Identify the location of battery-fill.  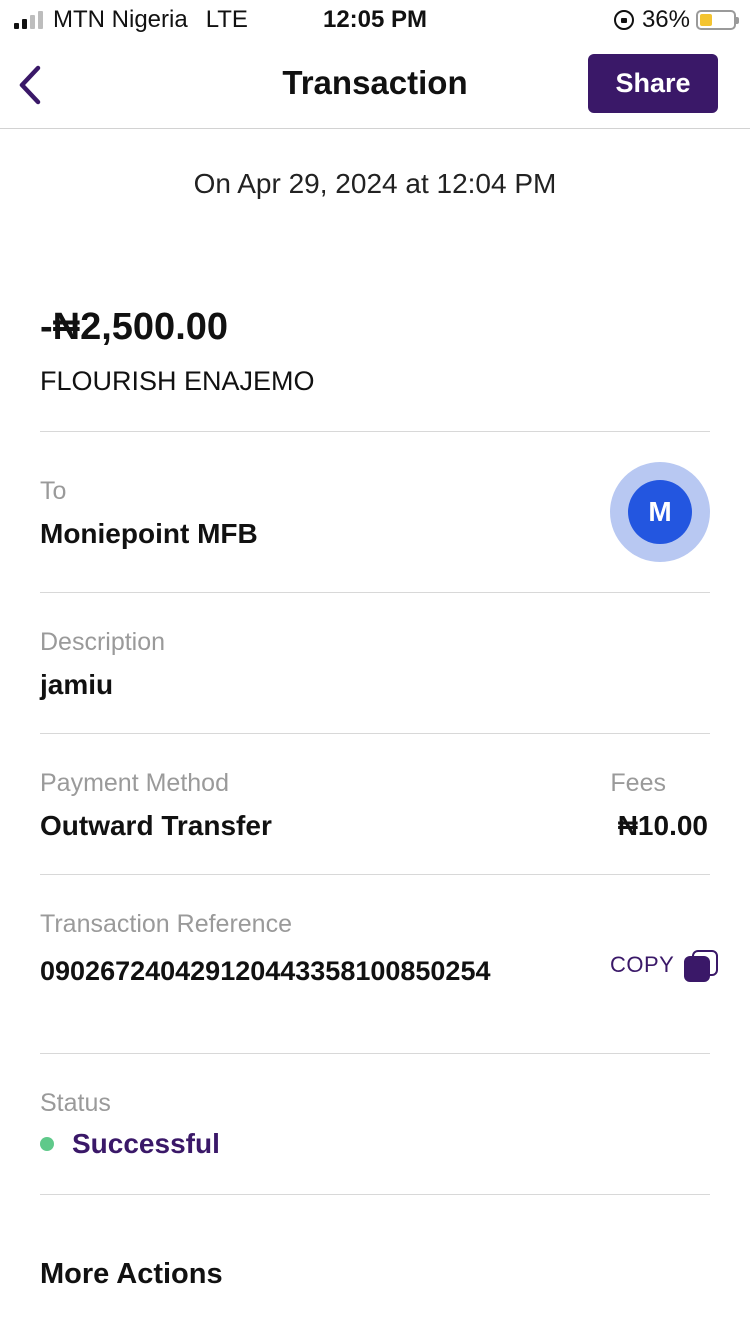
(706, 20).